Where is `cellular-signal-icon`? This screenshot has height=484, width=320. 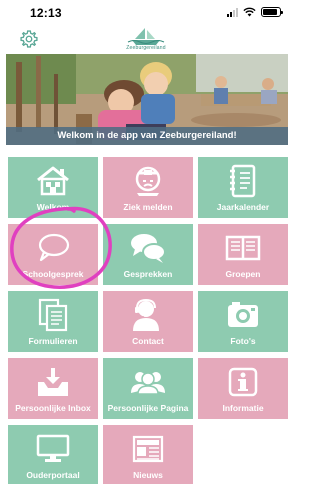 cellular-signal-icon is located at coordinates (232, 12).